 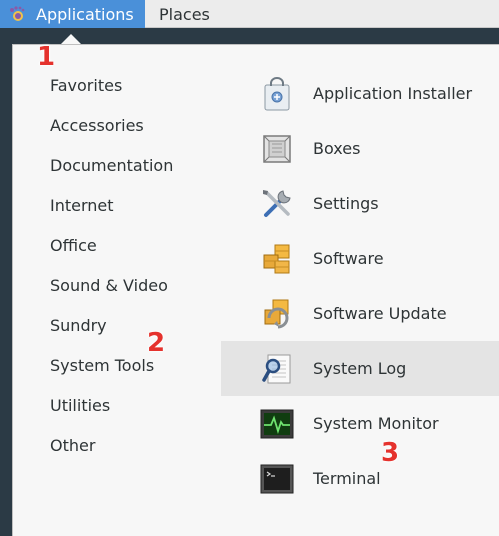 I want to click on category-office: Office, so click(x=73, y=246).